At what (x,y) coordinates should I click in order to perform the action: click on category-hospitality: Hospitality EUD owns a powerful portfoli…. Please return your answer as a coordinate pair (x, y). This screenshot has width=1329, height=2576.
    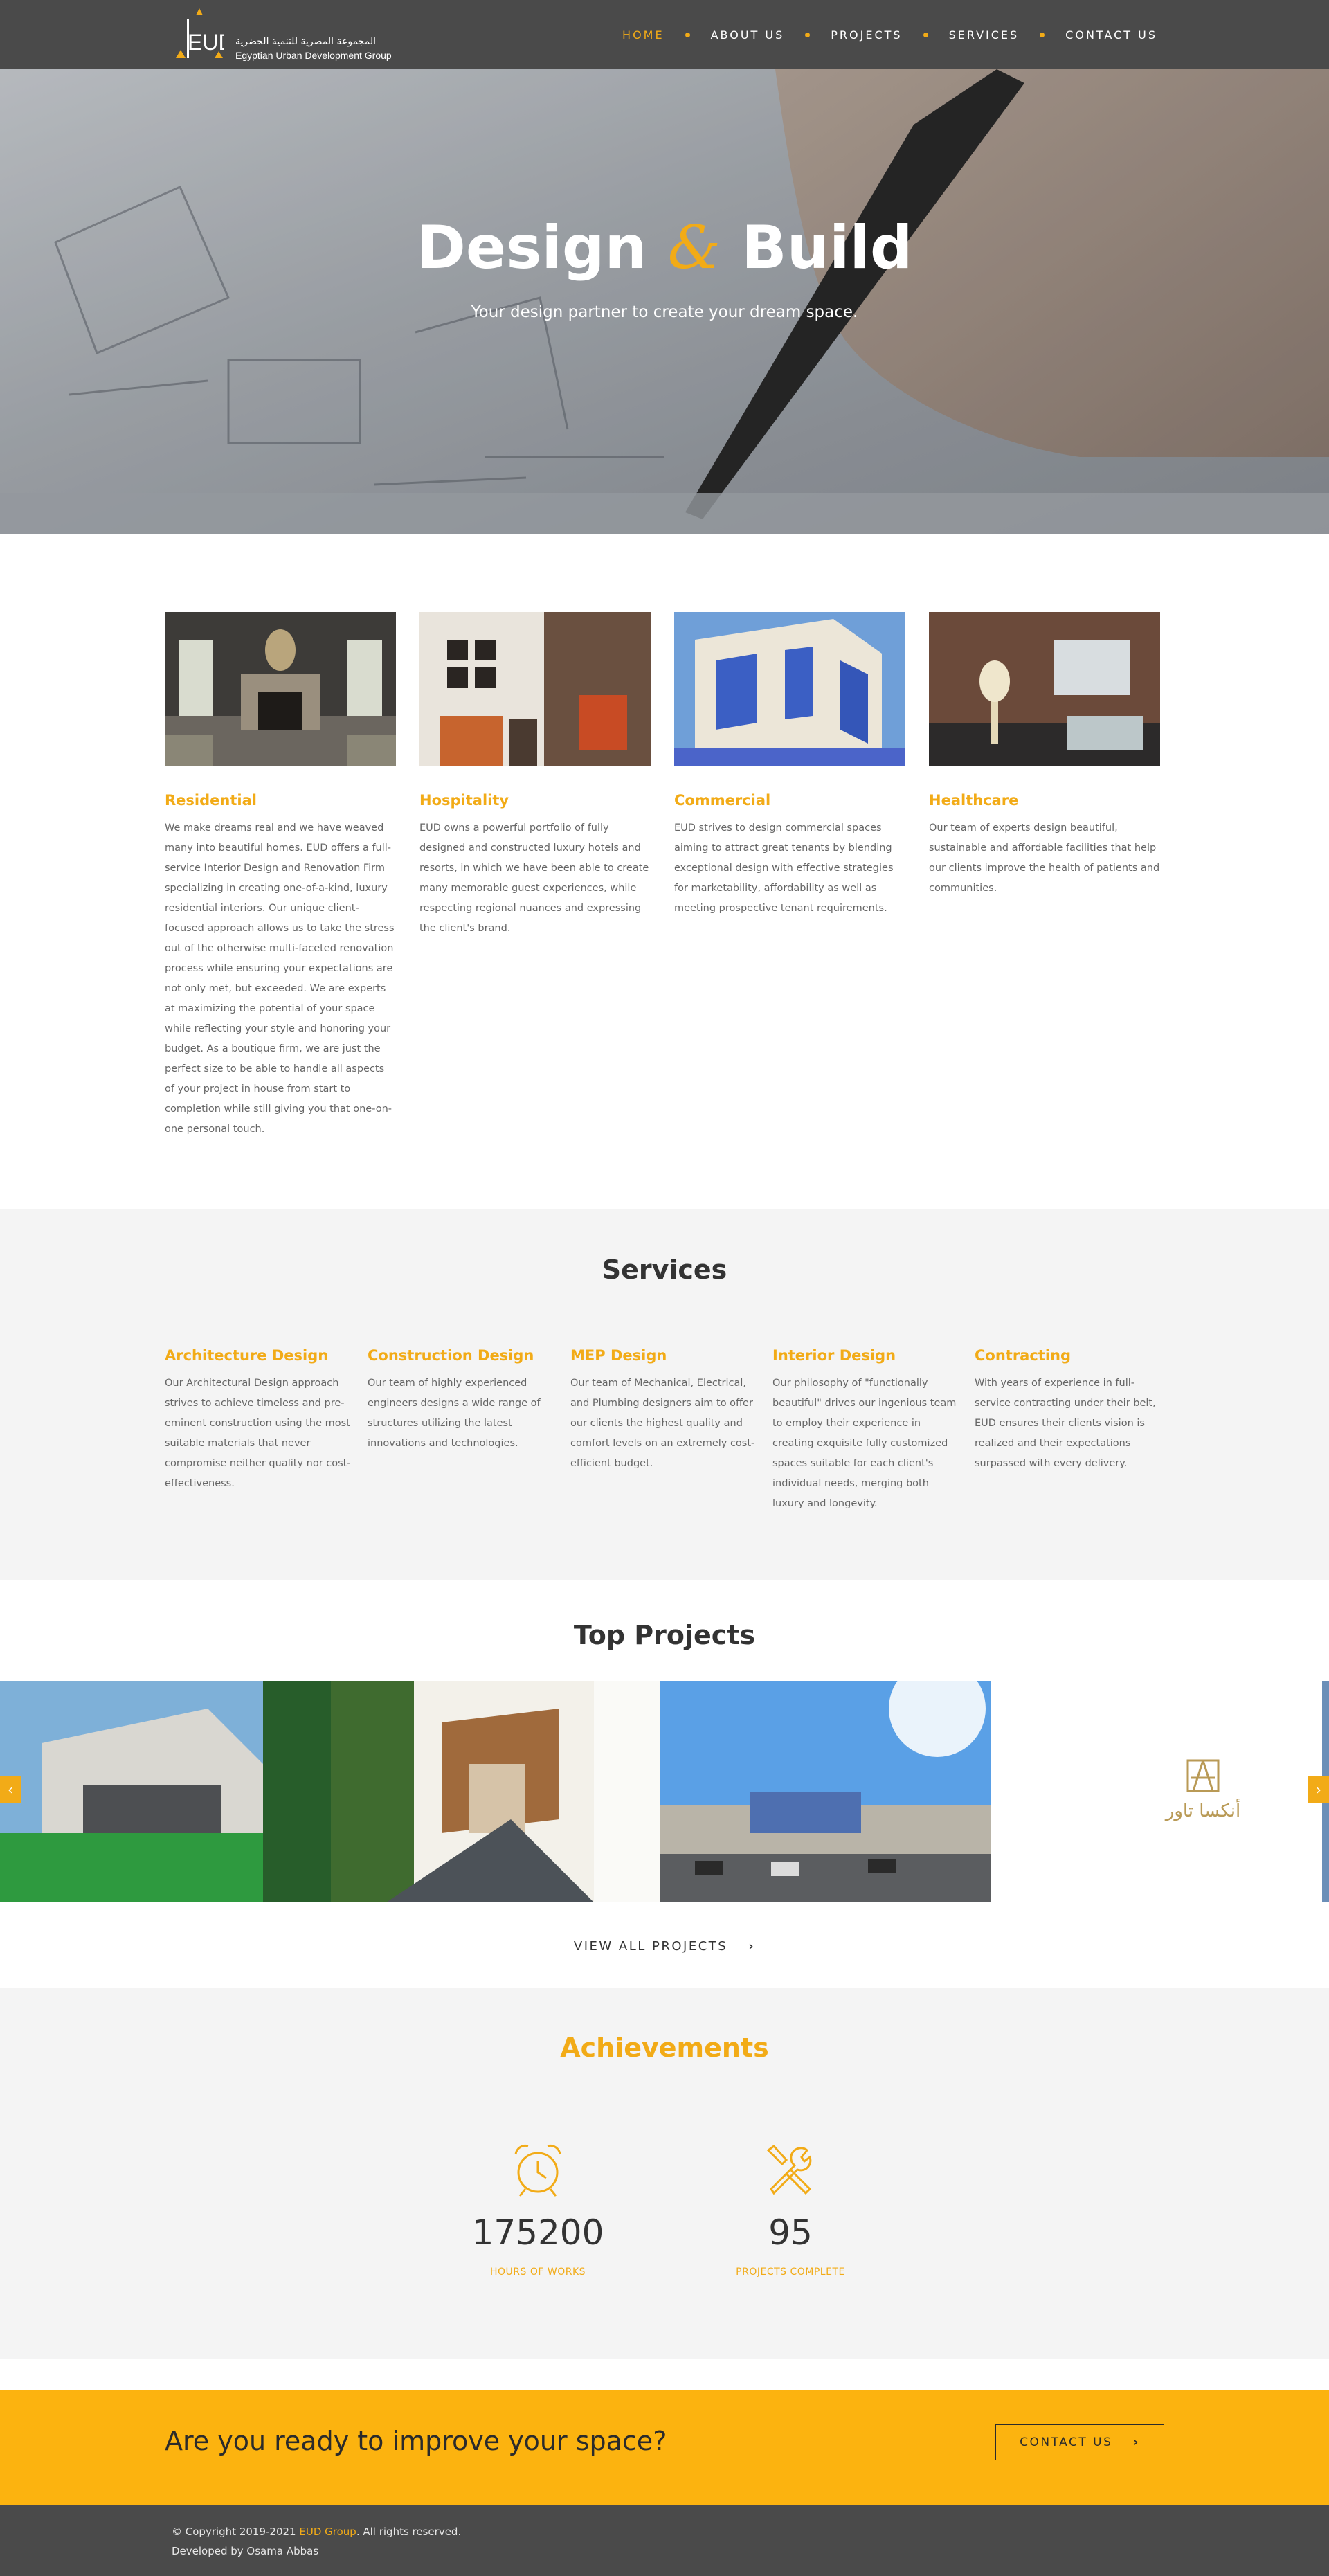
    Looking at the image, I should click on (535, 775).